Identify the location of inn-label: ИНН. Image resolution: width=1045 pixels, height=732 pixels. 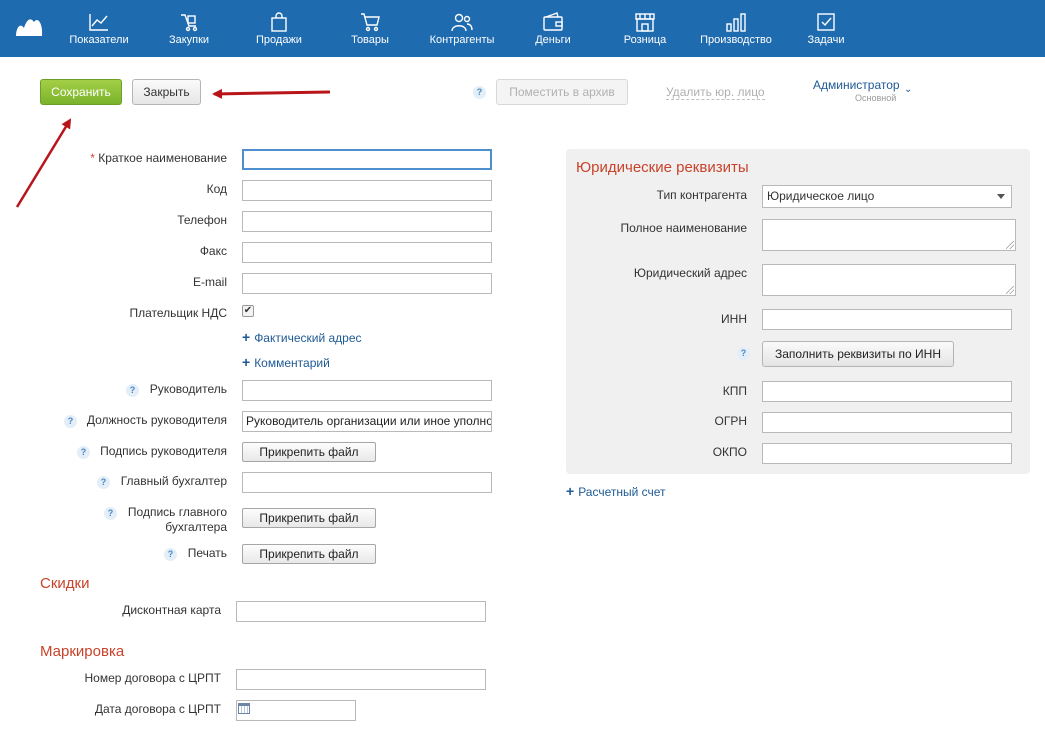
(734, 319).